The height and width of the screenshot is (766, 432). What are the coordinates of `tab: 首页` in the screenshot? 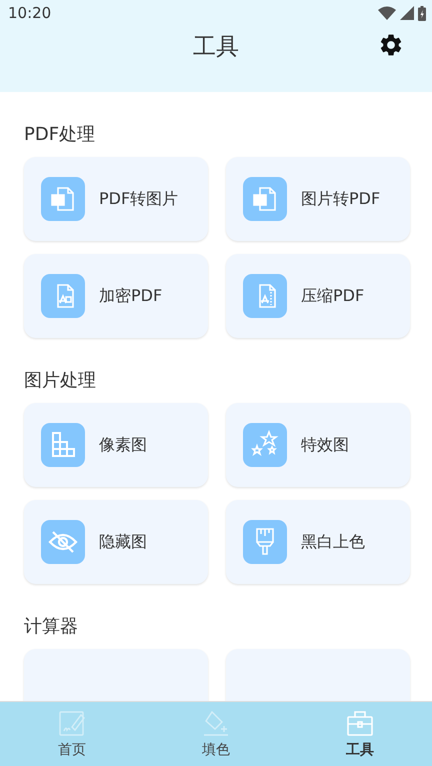 It's located at (72, 734).